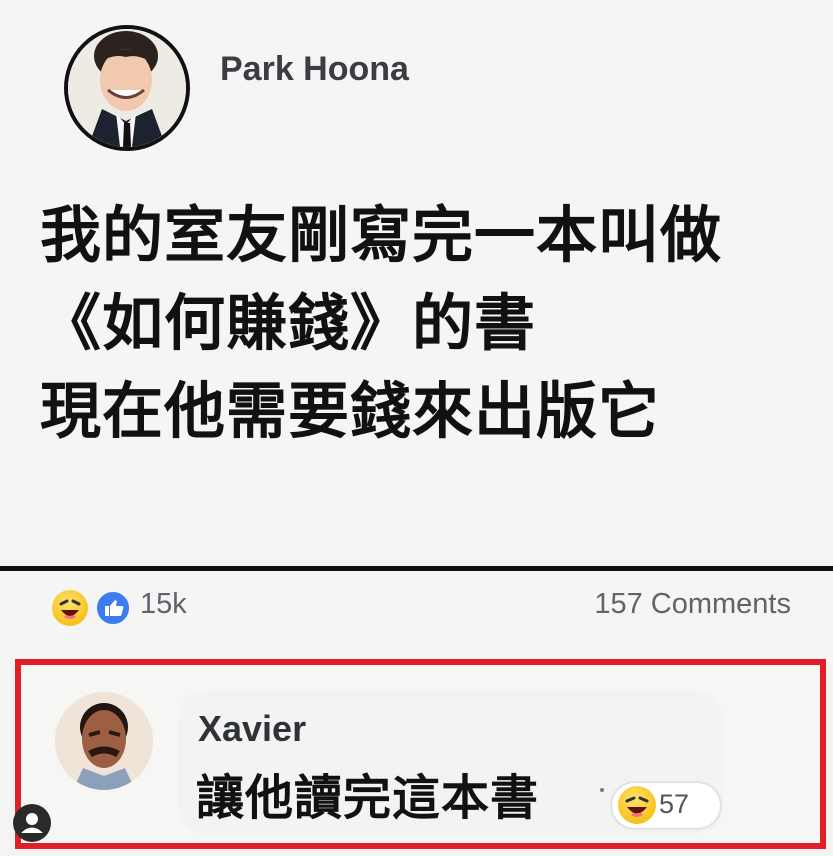 The width and height of the screenshot is (833, 856). I want to click on separator-dot, so click(602, 790).